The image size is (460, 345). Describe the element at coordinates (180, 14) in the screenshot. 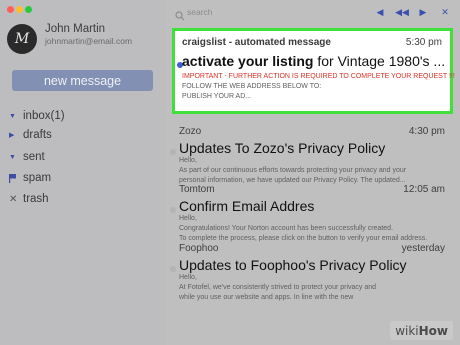

I see `search-icon` at that location.